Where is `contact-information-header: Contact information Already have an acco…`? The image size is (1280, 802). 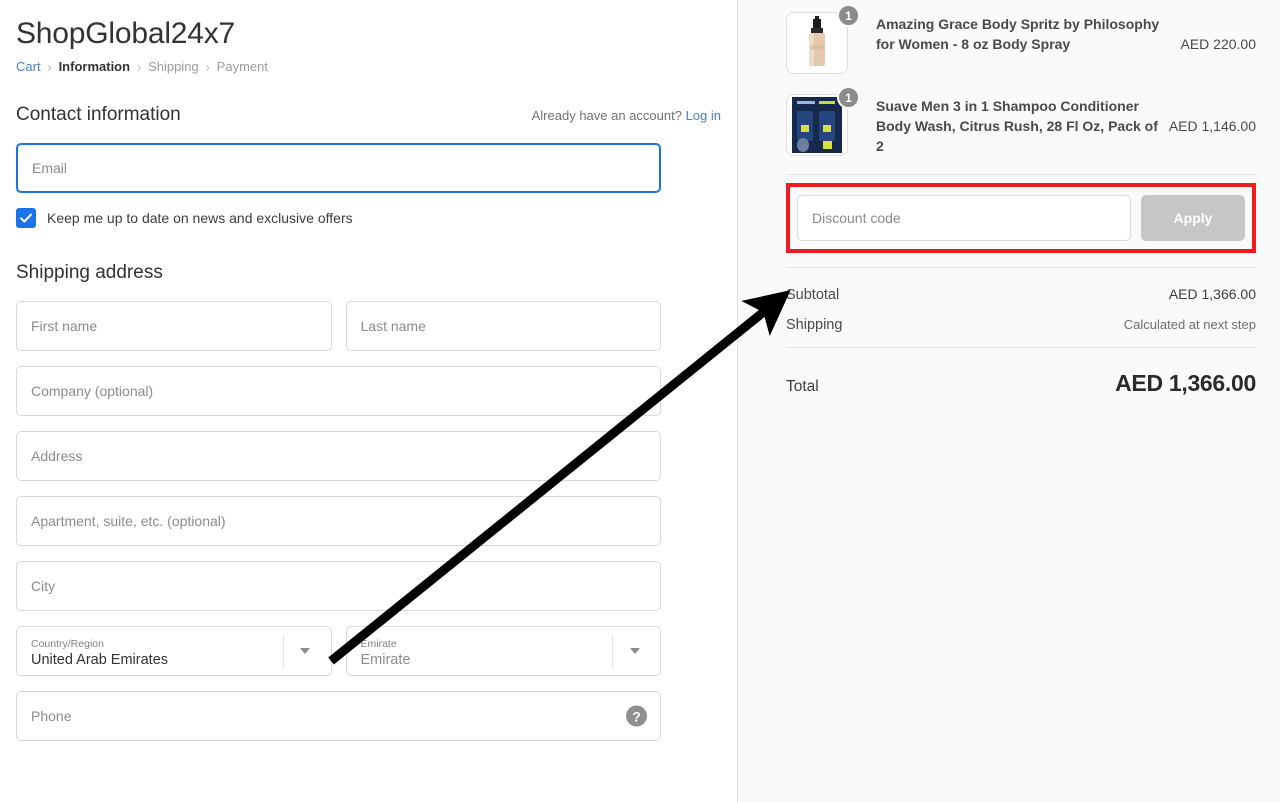
contact-information-header: Contact information Already have an acco… is located at coordinates (368, 115).